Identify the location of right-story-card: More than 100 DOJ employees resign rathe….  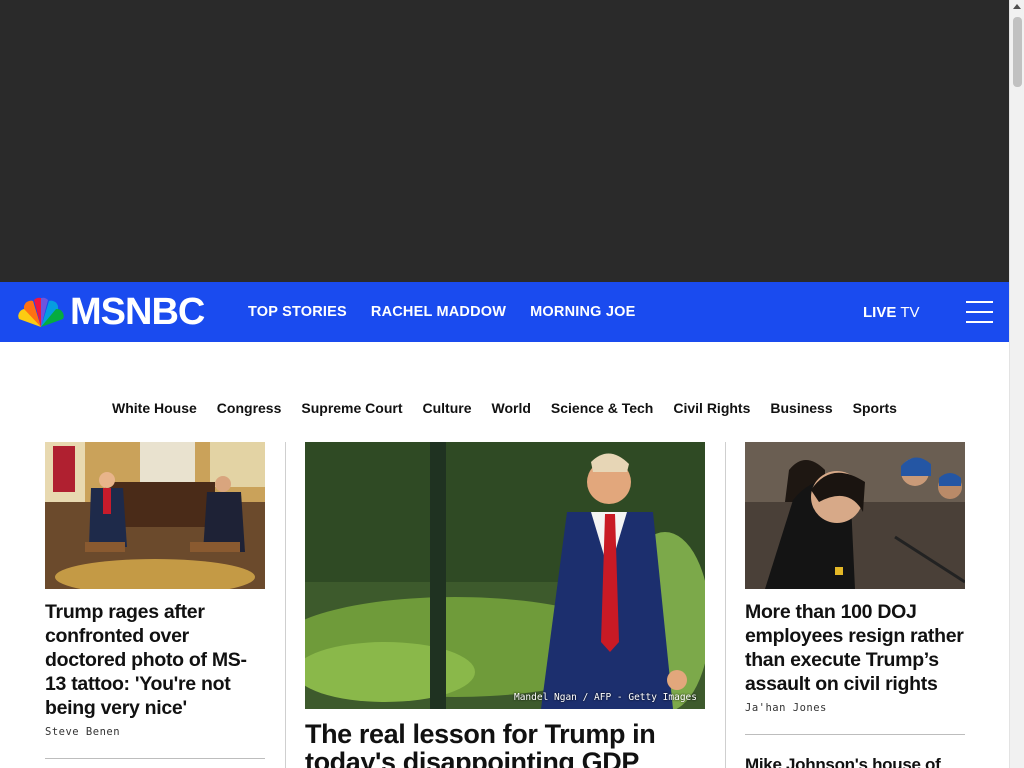
(855, 605).